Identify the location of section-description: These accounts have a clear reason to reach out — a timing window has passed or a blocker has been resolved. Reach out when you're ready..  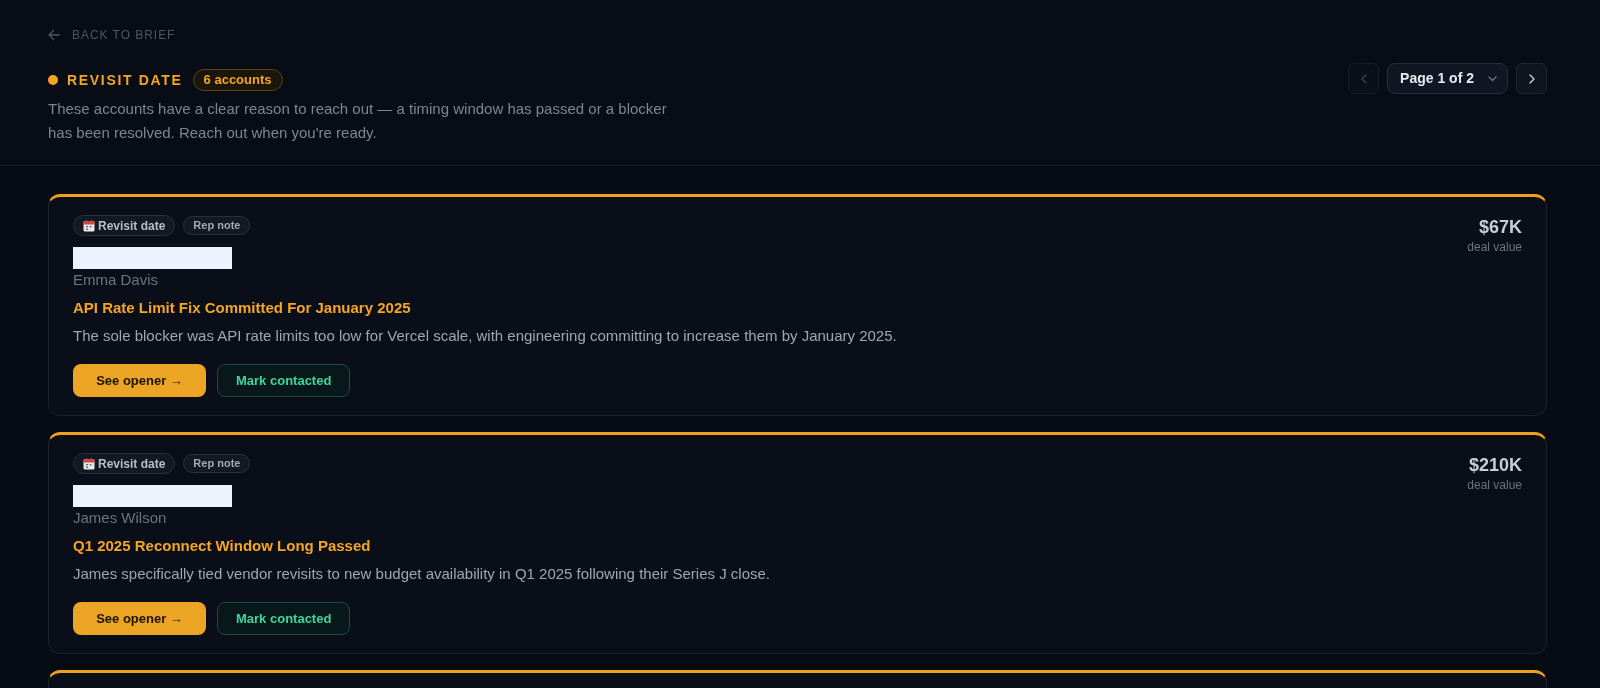
(358, 121).